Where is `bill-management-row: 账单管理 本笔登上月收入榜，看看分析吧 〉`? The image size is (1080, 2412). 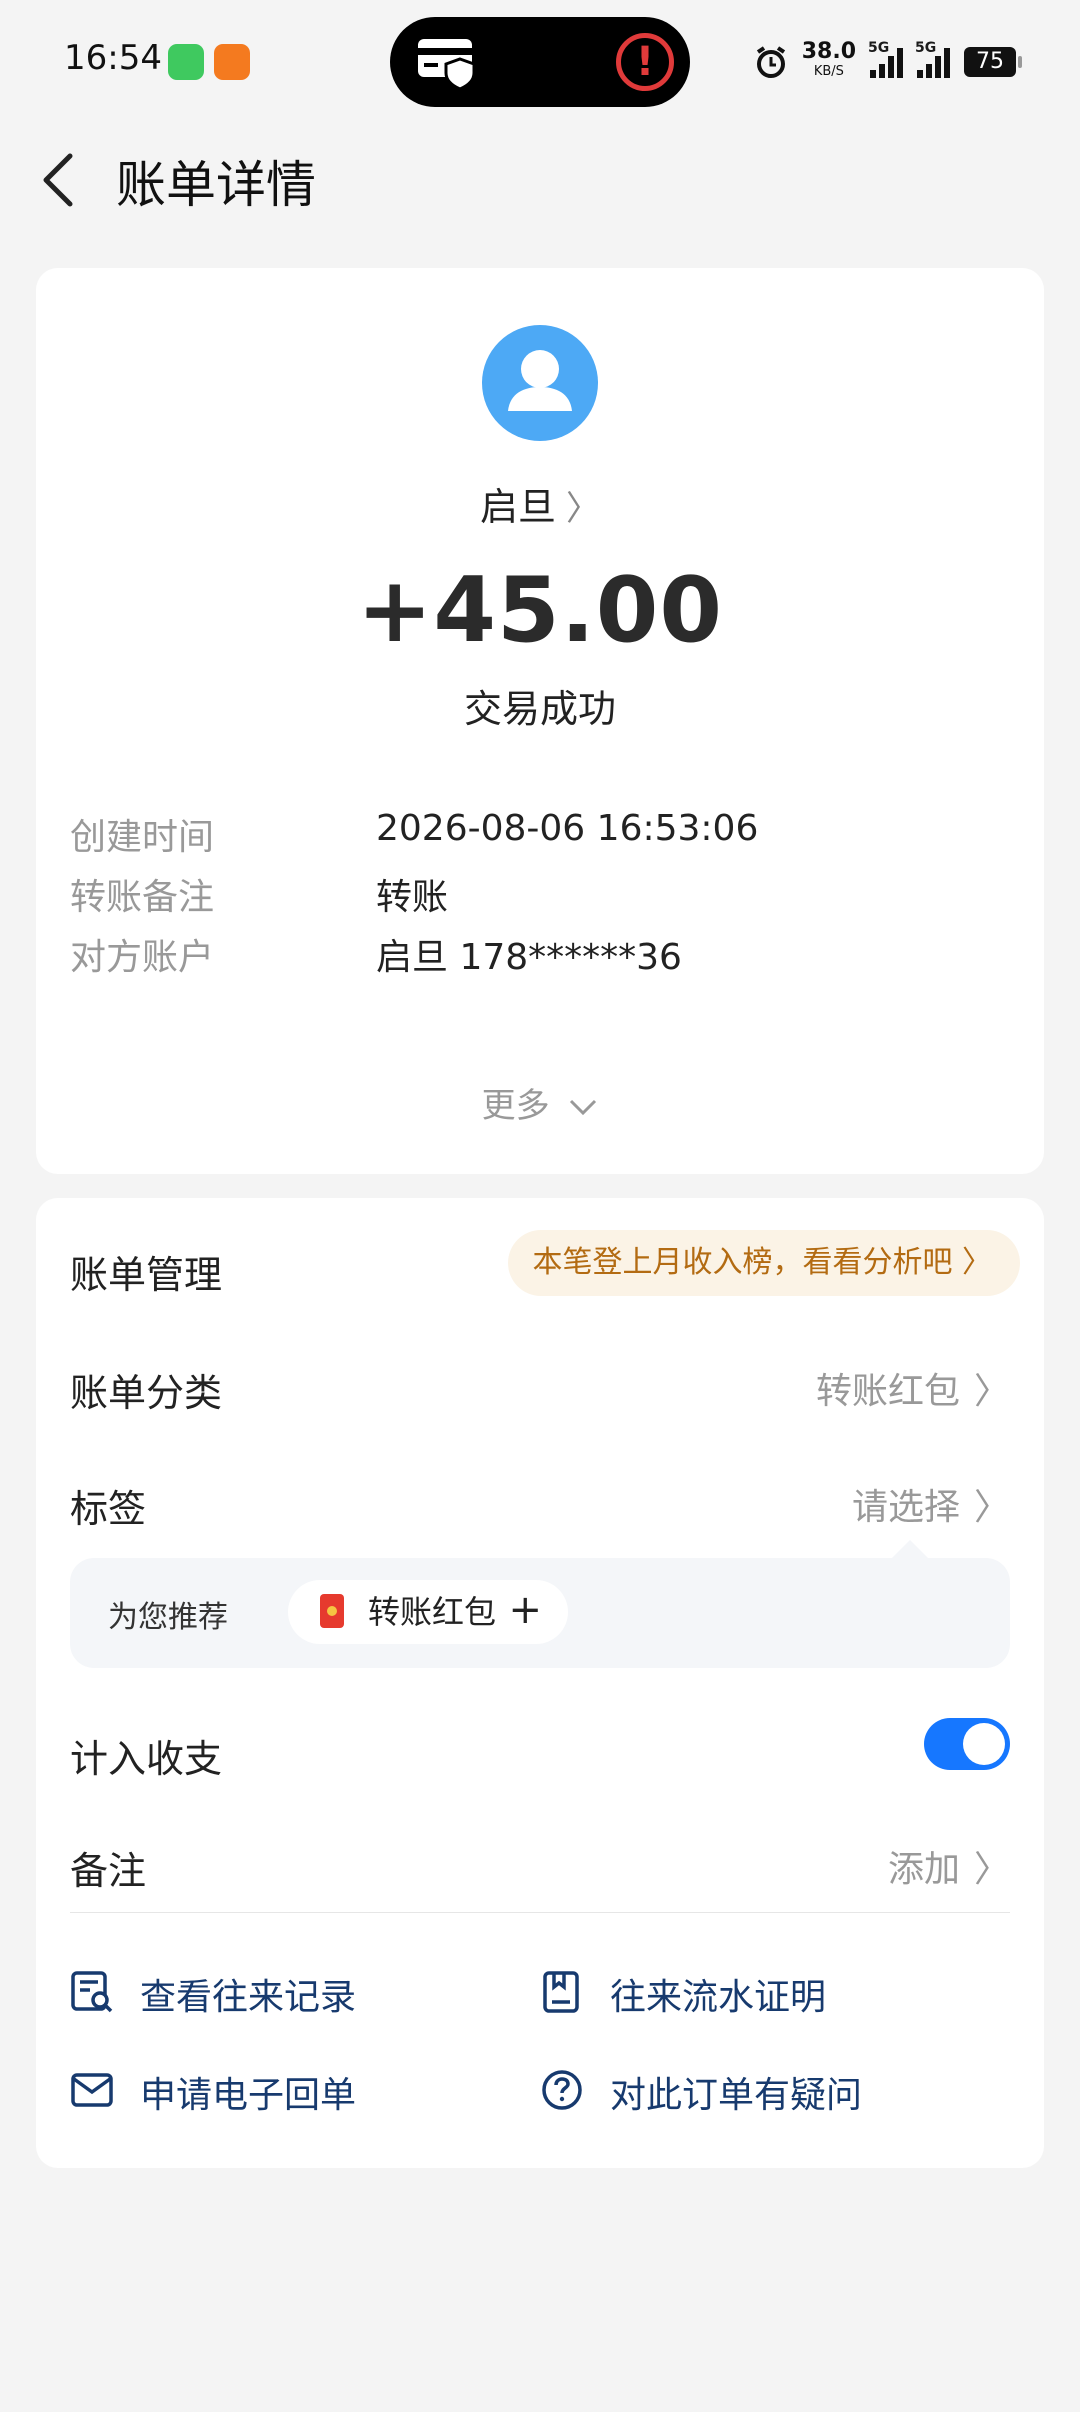 bill-management-row: 账单管理 本笔登上月收入榜，看看分析吧 〉 is located at coordinates (545, 1264).